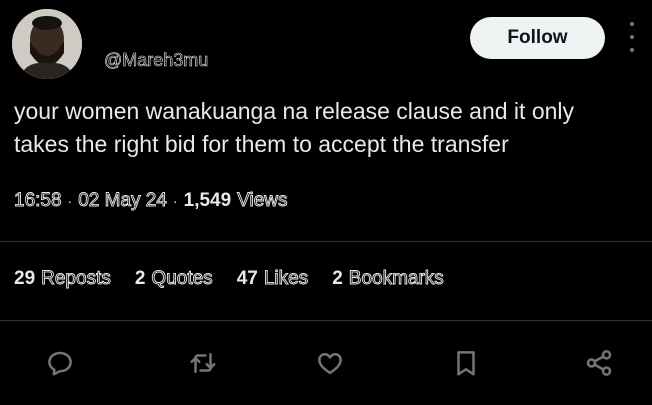  Describe the element at coordinates (632, 37) in the screenshot. I see `more-options-icon` at that location.